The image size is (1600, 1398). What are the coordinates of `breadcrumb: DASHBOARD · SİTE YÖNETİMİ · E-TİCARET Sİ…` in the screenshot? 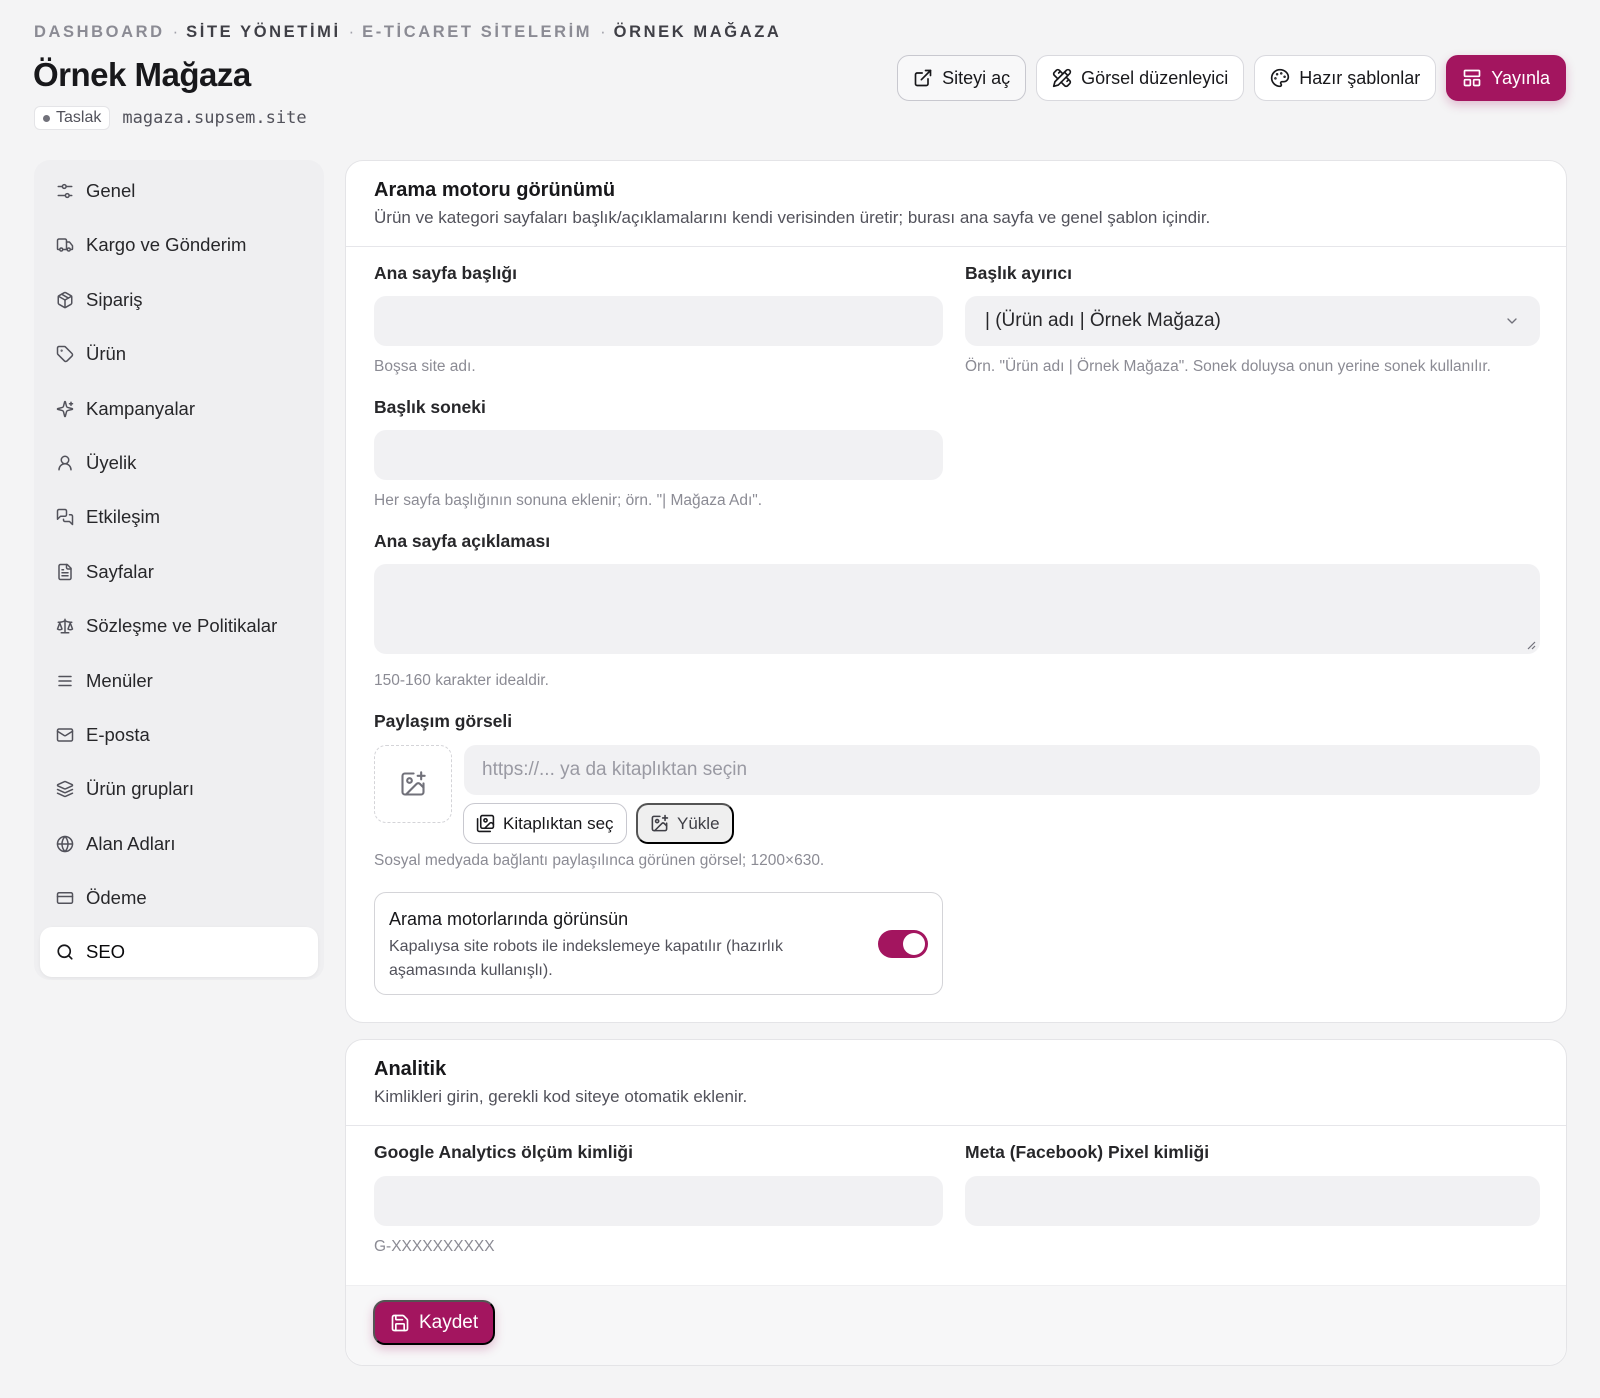 It's located at (407, 32).